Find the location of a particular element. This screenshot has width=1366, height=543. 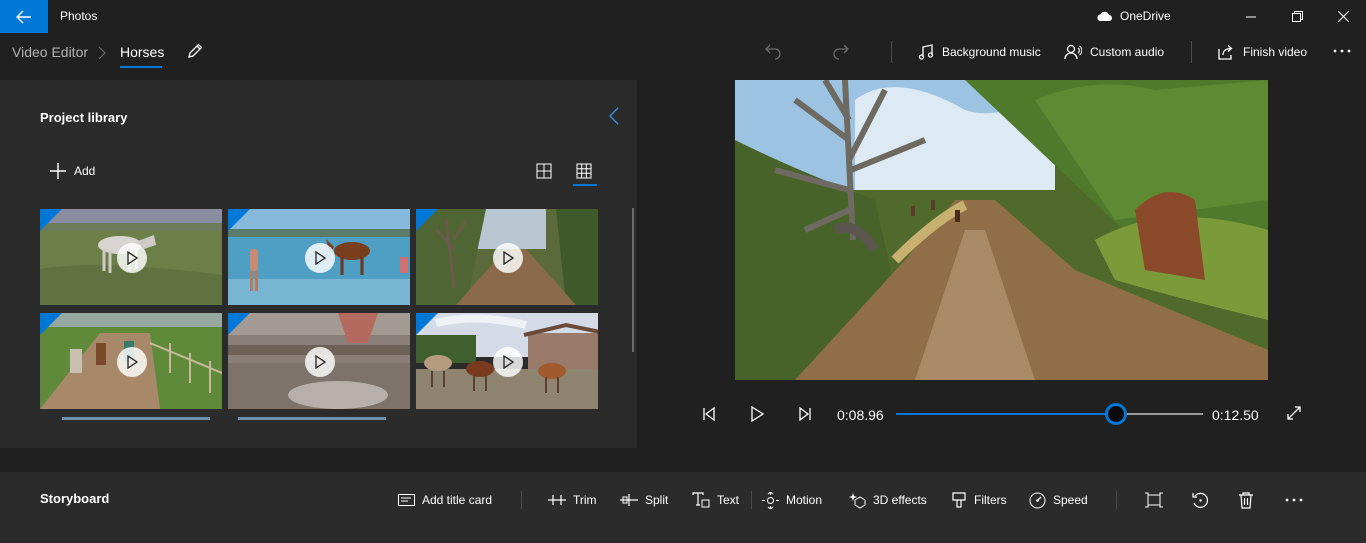

delete-button is located at coordinates (1246, 500).